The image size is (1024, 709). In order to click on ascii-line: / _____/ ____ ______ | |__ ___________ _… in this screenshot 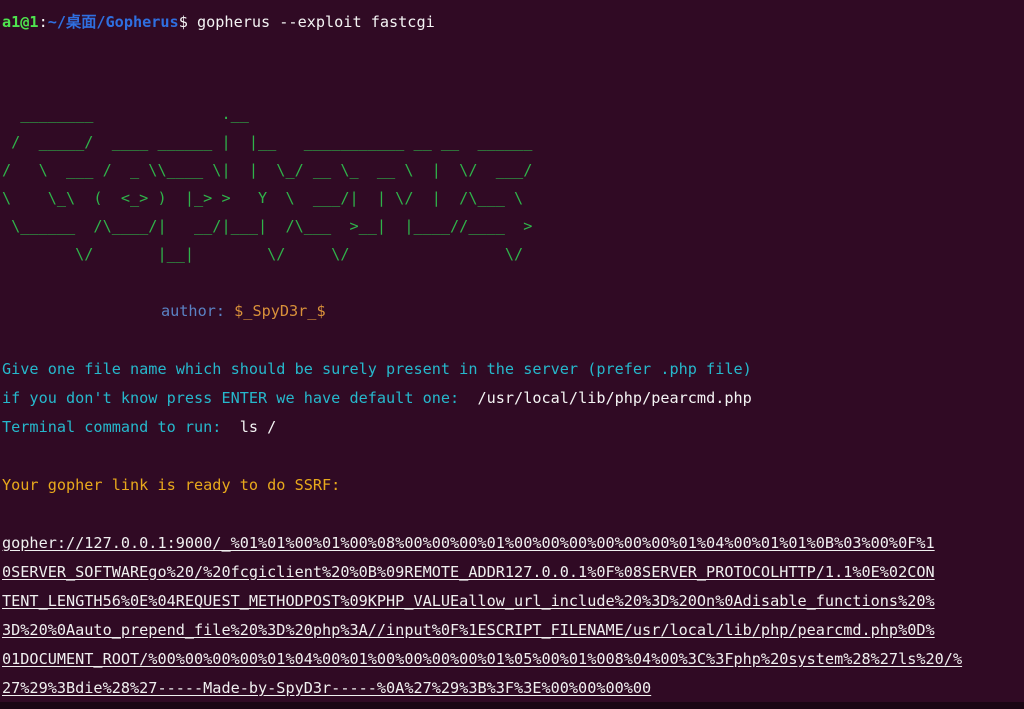, I will do `click(267, 142)`.